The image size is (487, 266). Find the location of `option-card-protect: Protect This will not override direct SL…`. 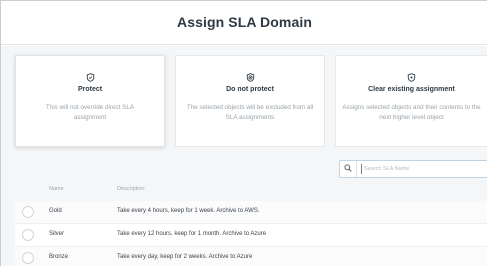

option-card-protect: Protect This will not override direct SL… is located at coordinates (90, 101).